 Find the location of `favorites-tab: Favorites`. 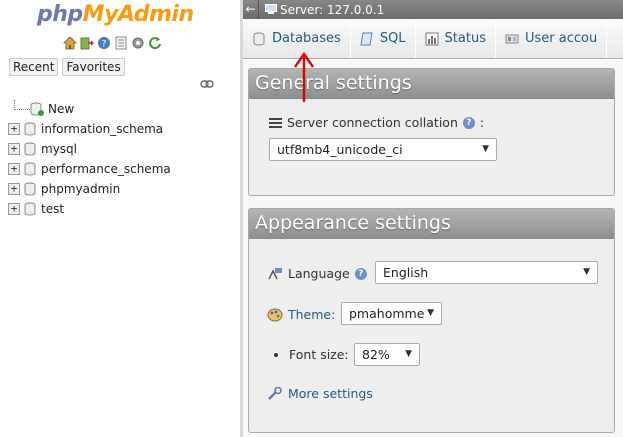

favorites-tab: Favorites is located at coordinates (93, 67).